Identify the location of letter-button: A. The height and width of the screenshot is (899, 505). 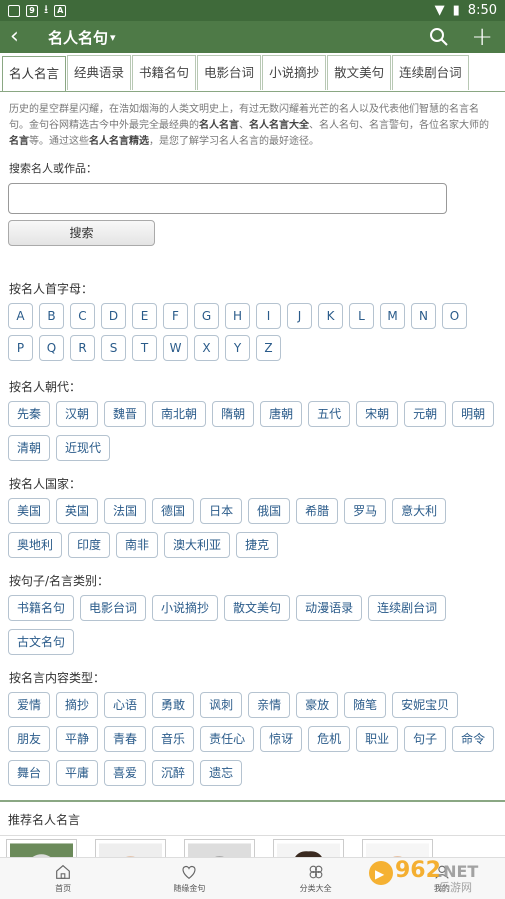
(20, 316).